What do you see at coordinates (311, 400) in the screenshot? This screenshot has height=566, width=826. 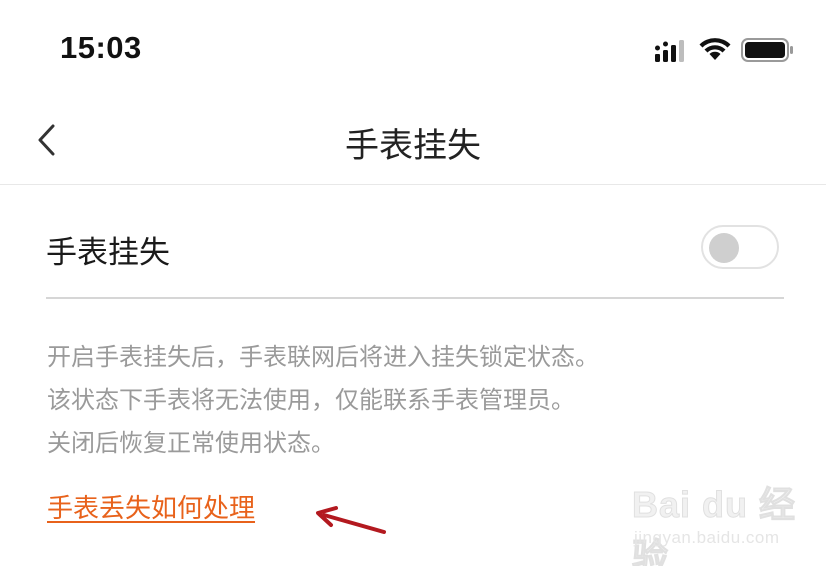 I see `description-line: 该状态下手表将无法使用，仅能联系手表管理员。` at bounding box center [311, 400].